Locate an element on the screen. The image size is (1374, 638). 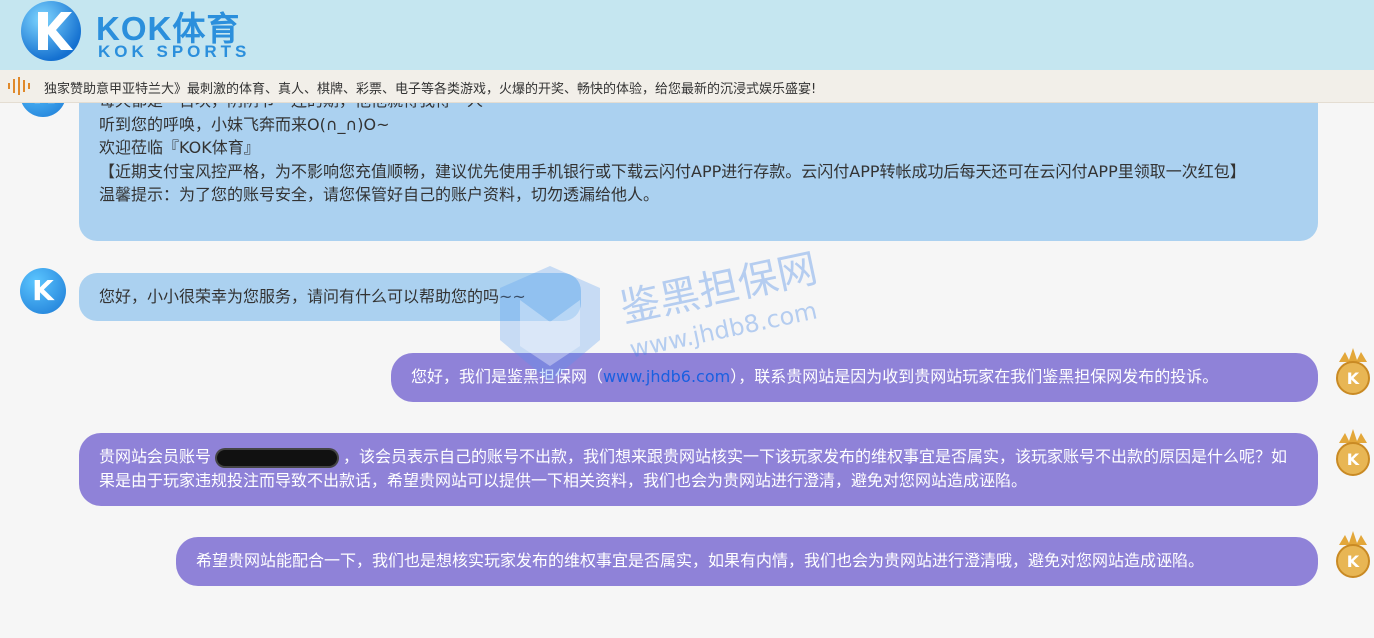
sound-wave-icon is located at coordinates (19, 86).